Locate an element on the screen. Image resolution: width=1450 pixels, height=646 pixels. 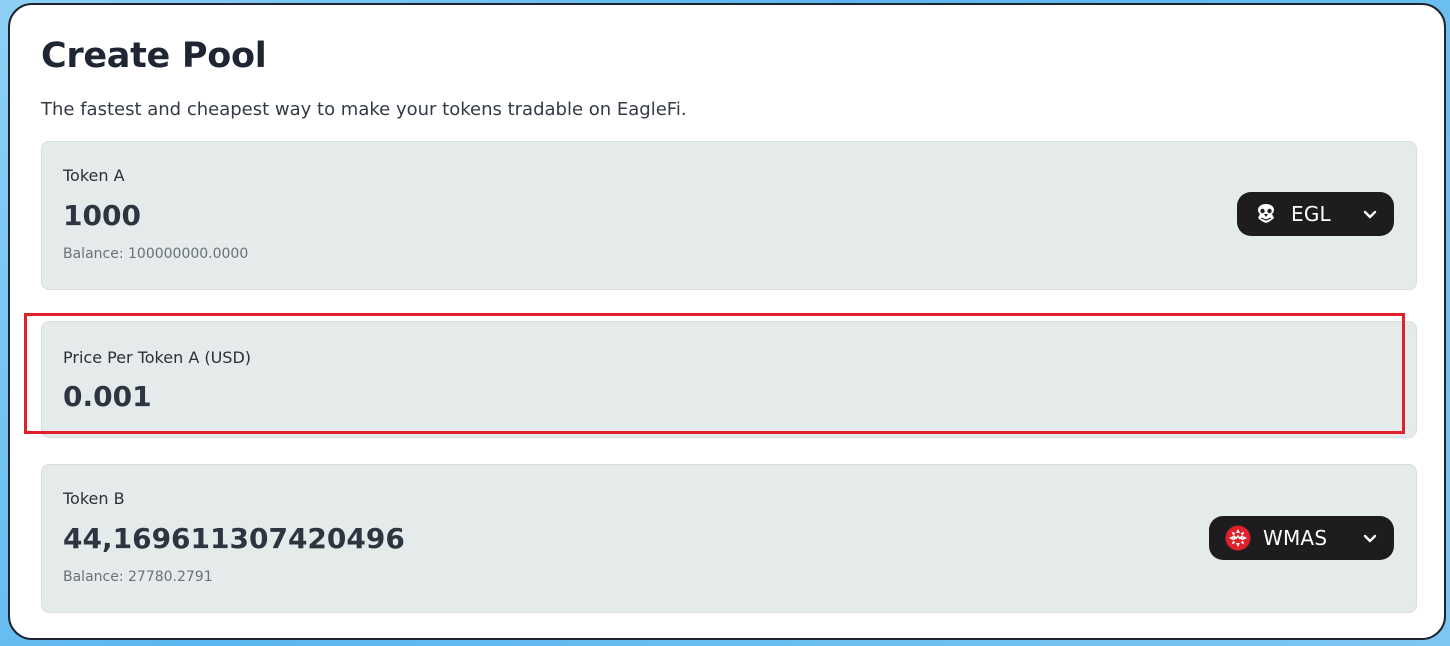
eagle-logo-icon is located at coordinates (1266, 214).